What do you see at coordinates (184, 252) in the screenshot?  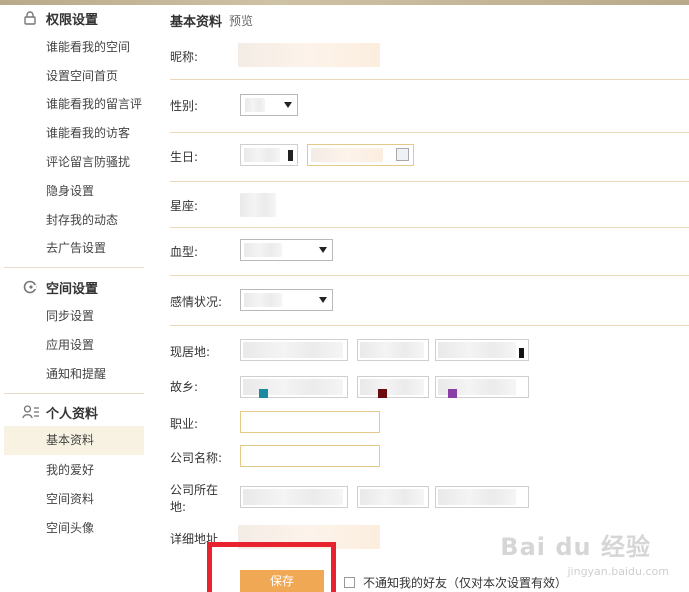 I see `blood-label: 血型:` at bounding box center [184, 252].